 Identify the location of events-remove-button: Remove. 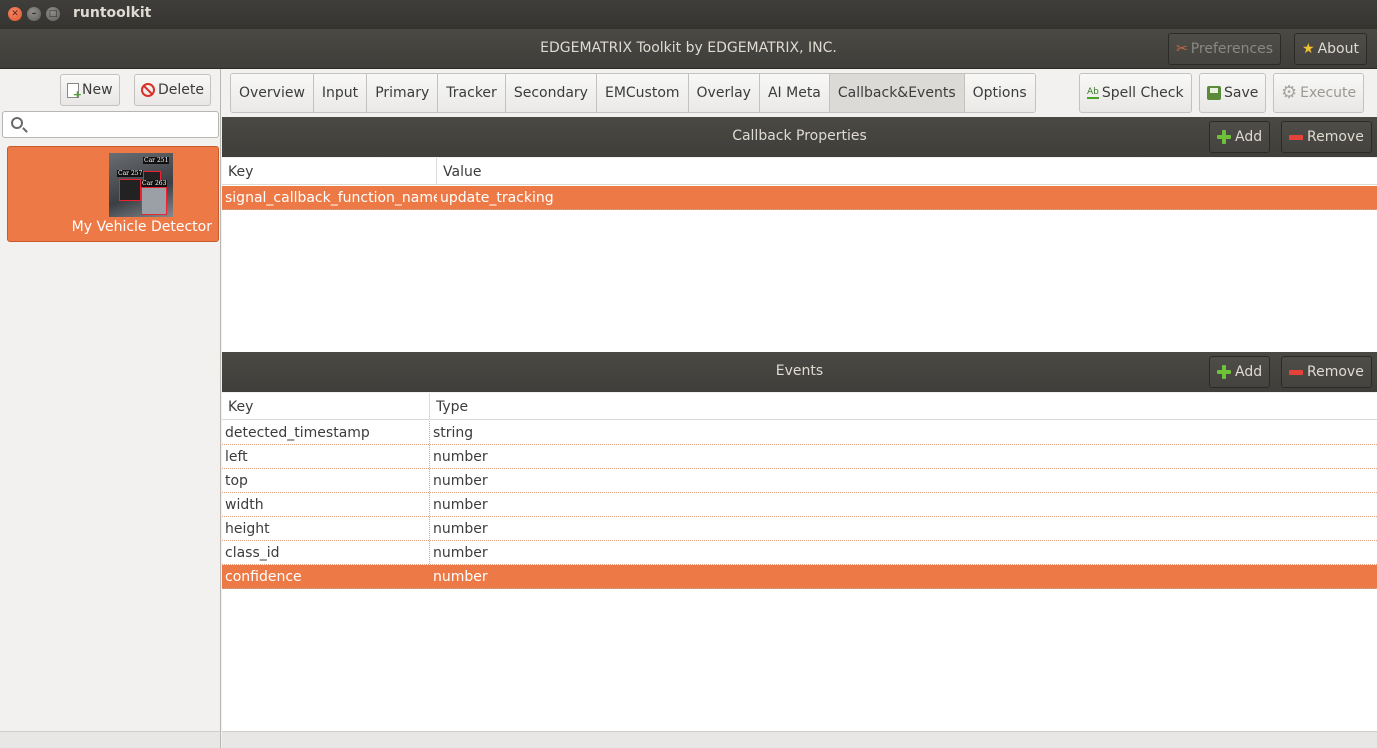
(1326, 372).